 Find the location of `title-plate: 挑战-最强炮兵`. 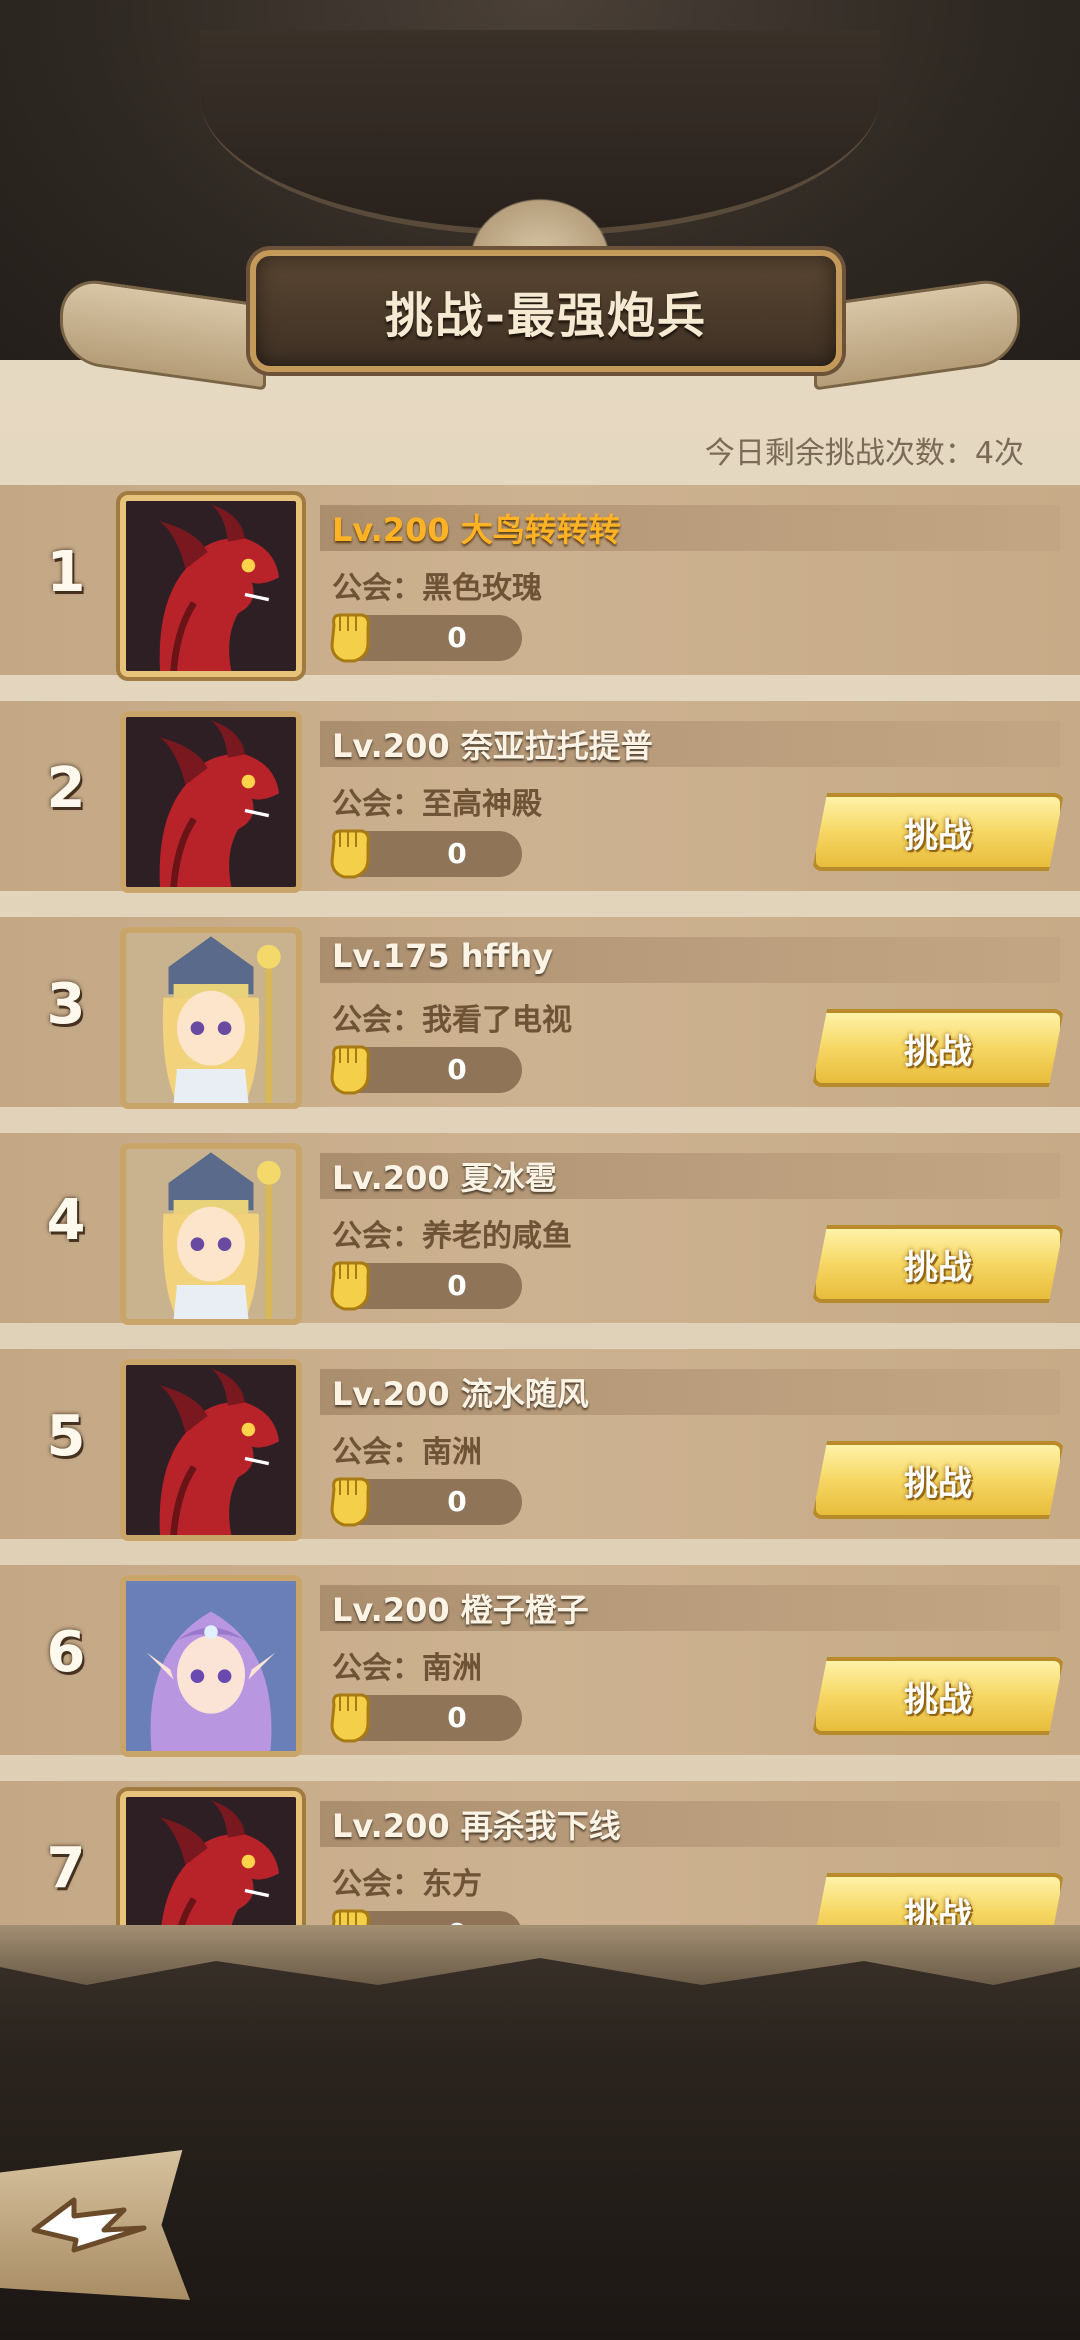

title-plate: 挑战-最强炮兵 is located at coordinates (546, 311).